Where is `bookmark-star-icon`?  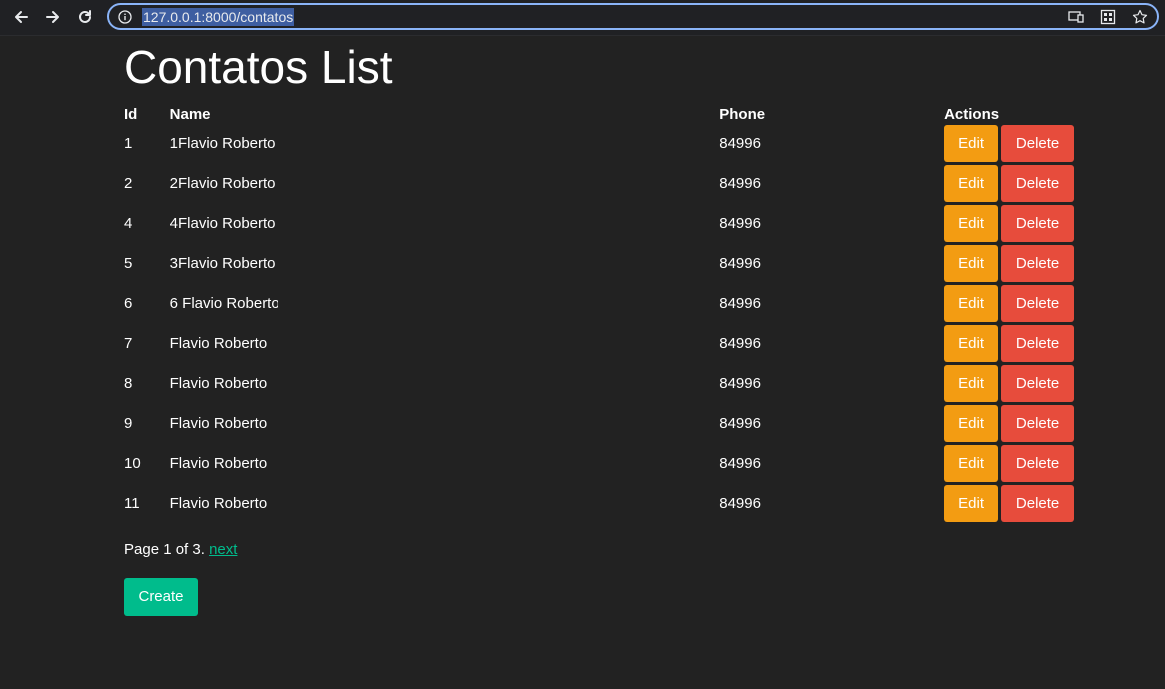 bookmark-star-icon is located at coordinates (1140, 17).